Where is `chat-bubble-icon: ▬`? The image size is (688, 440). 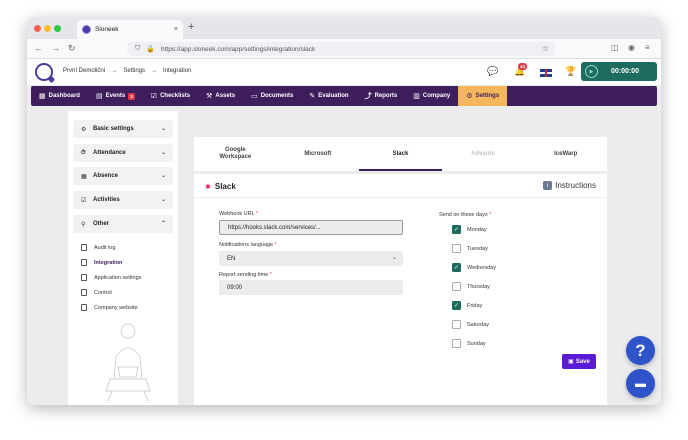
chat-bubble-icon: ▬ is located at coordinates (640, 383).